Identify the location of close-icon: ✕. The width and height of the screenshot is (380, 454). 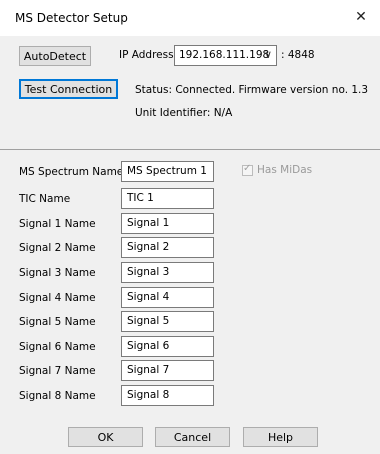
(361, 17).